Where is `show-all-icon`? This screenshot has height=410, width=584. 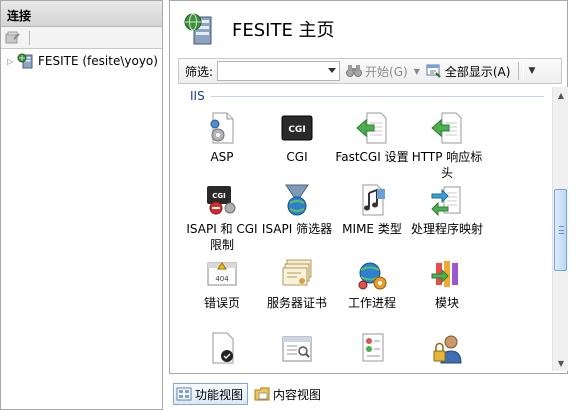 show-all-icon is located at coordinates (434, 71).